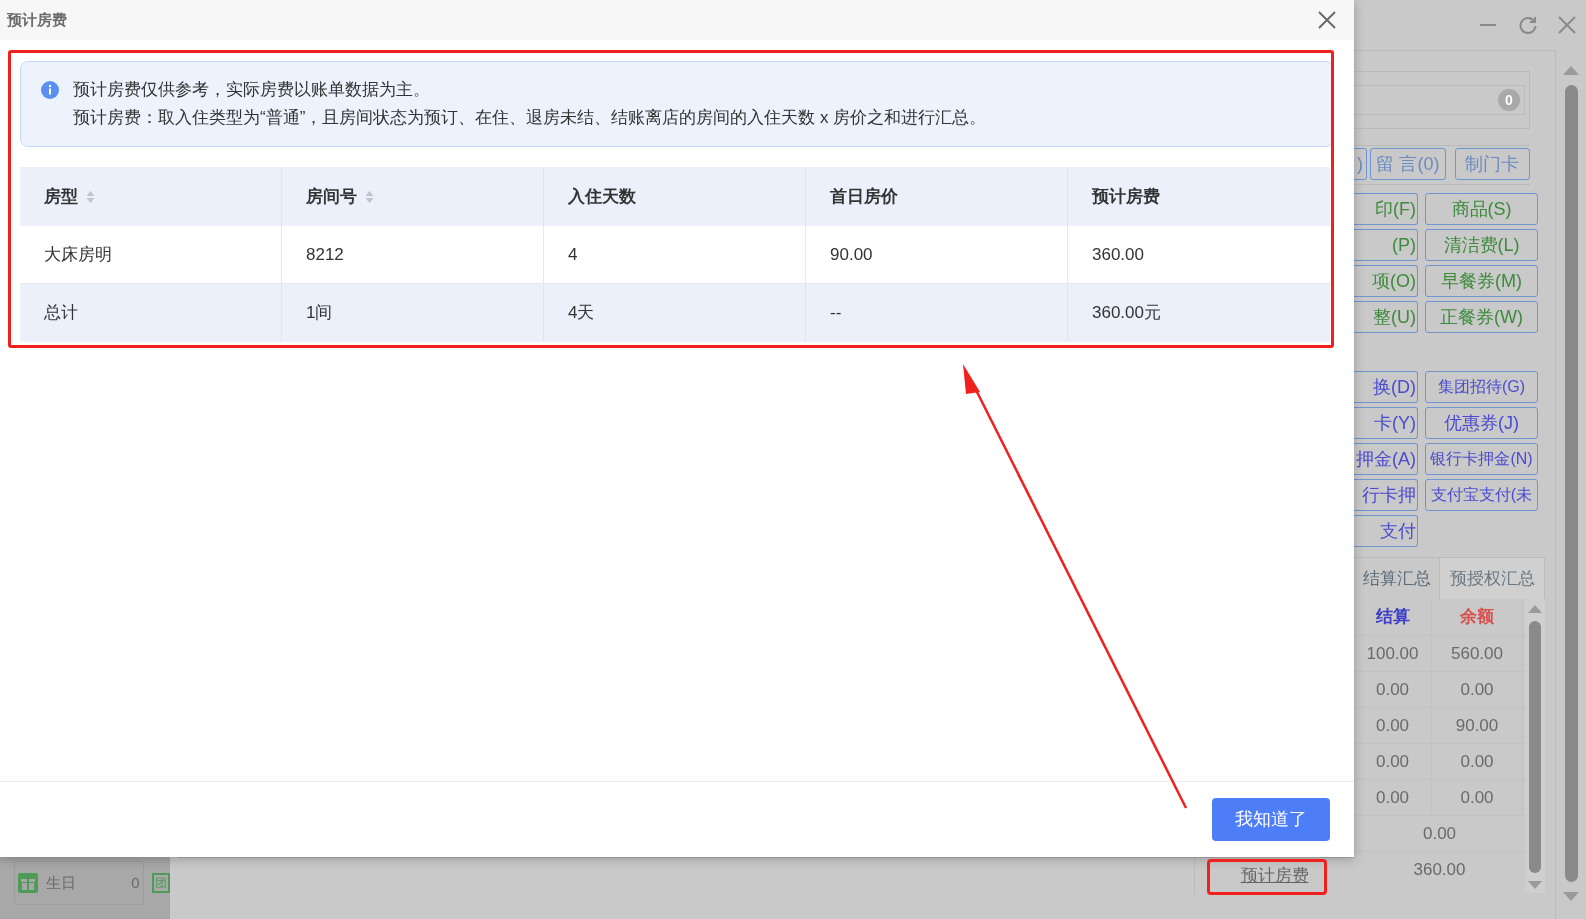  Describe the element at coordinates (1439, 100) in the screenshot. I see `message-field: 0` at that location.